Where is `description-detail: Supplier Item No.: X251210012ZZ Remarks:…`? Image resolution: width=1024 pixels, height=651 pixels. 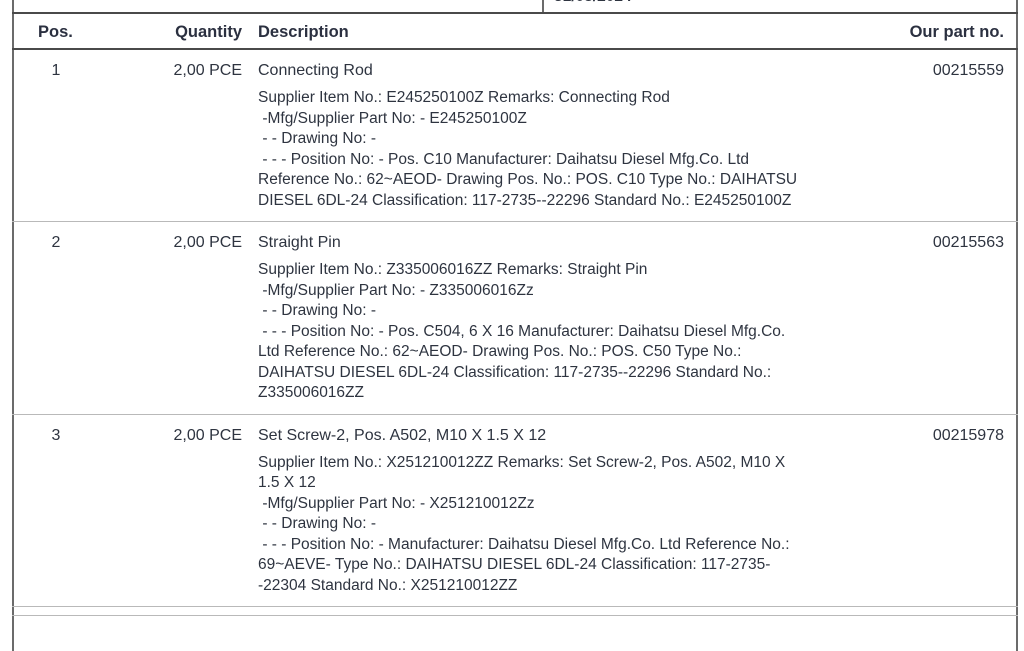
description-detail: Supplier Item No.: X251210012ZZ Remarks:… is located at coordinates (524, 523).